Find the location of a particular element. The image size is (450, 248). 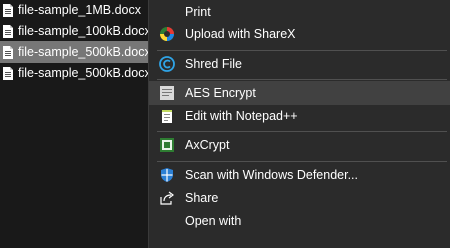

shred-file-icon is located at coordinates (167, 64).